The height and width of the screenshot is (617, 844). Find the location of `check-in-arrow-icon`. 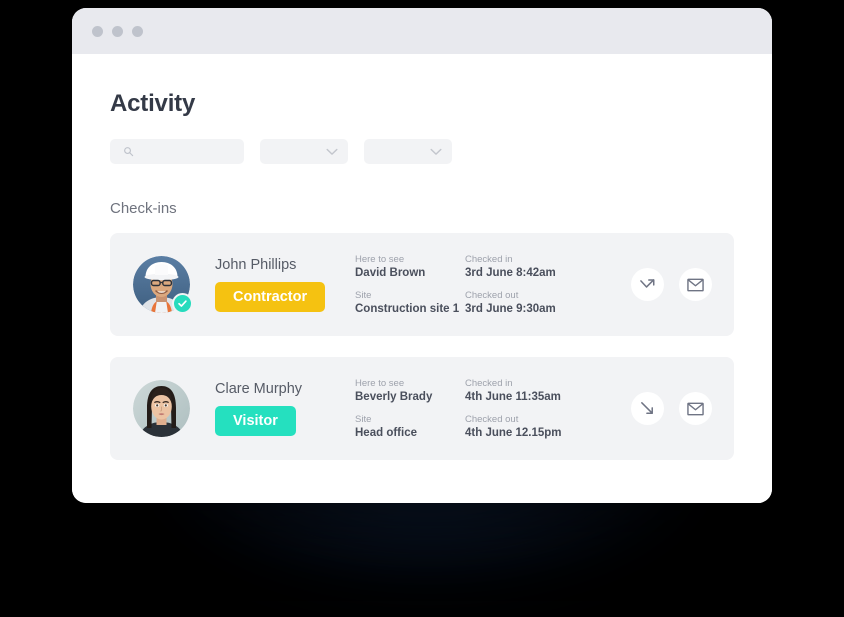

check-in-arrow-icon is located at coordinates (647, 408).